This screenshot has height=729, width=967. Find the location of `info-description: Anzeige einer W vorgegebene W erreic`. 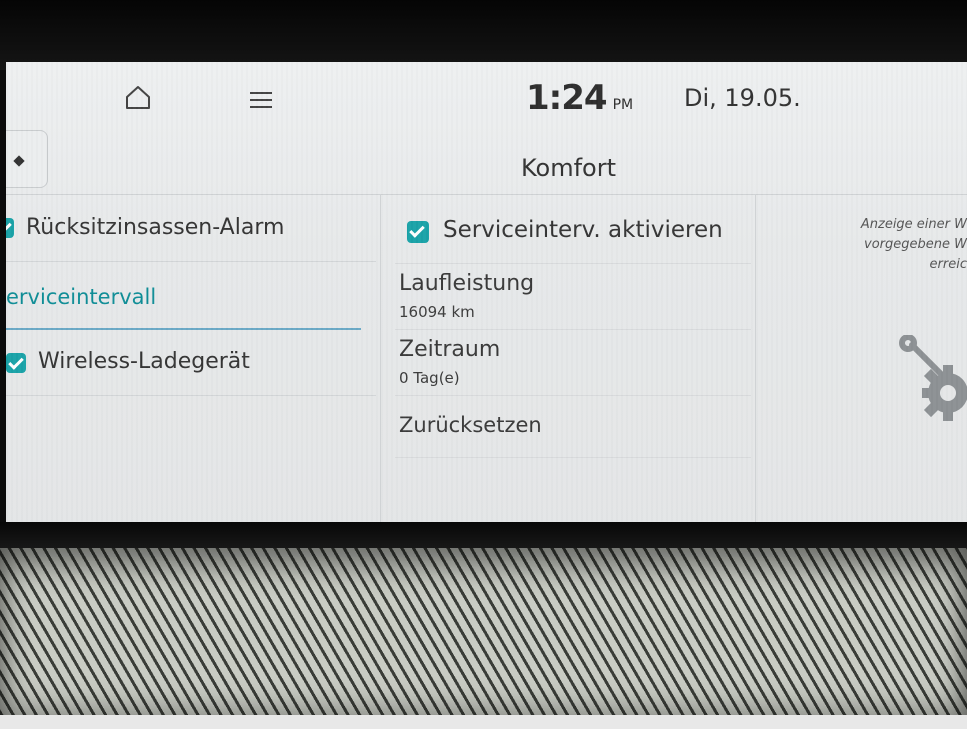

info-description: Anzeige einer W vorgegebene W erreic is located at coordinates (867, 245).